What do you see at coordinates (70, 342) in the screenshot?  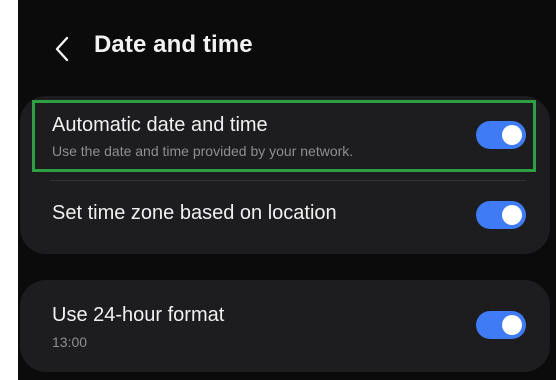 I see `hour-format-subtitle: 13:00` at bounding box center [70, 342].